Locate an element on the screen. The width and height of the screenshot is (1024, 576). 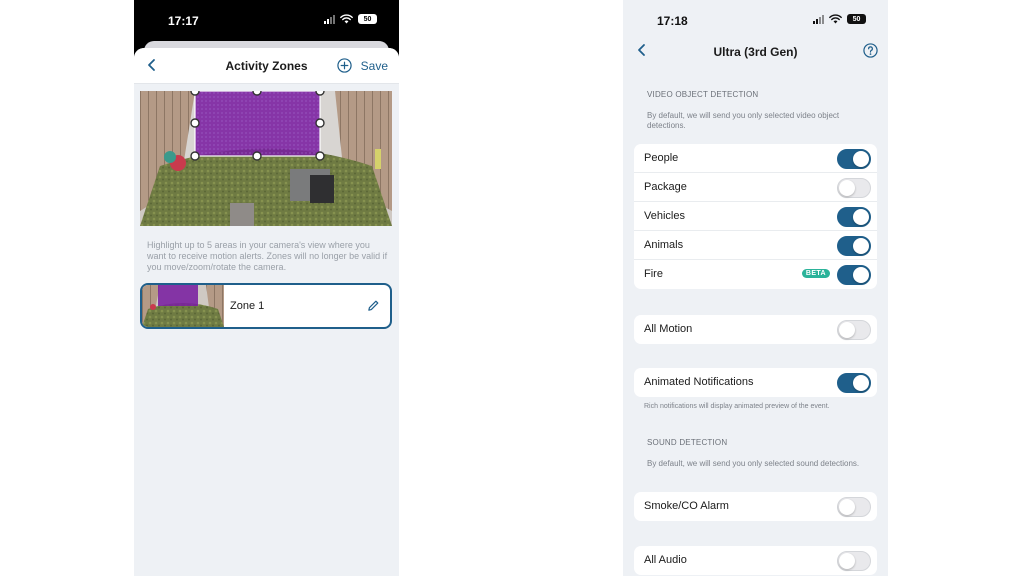
status-time: 17:18 is located at coordinates (672, 21).